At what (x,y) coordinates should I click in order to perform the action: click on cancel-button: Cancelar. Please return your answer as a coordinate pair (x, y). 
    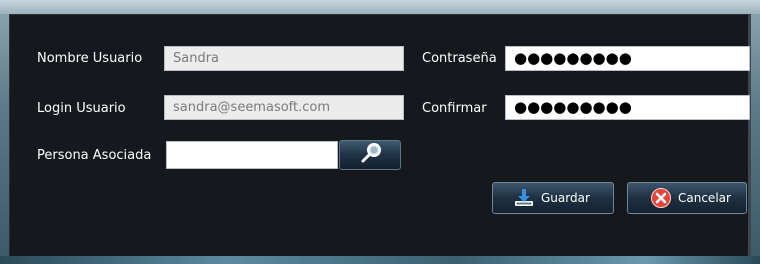
    Looking at the image, I should click on (687, 198).